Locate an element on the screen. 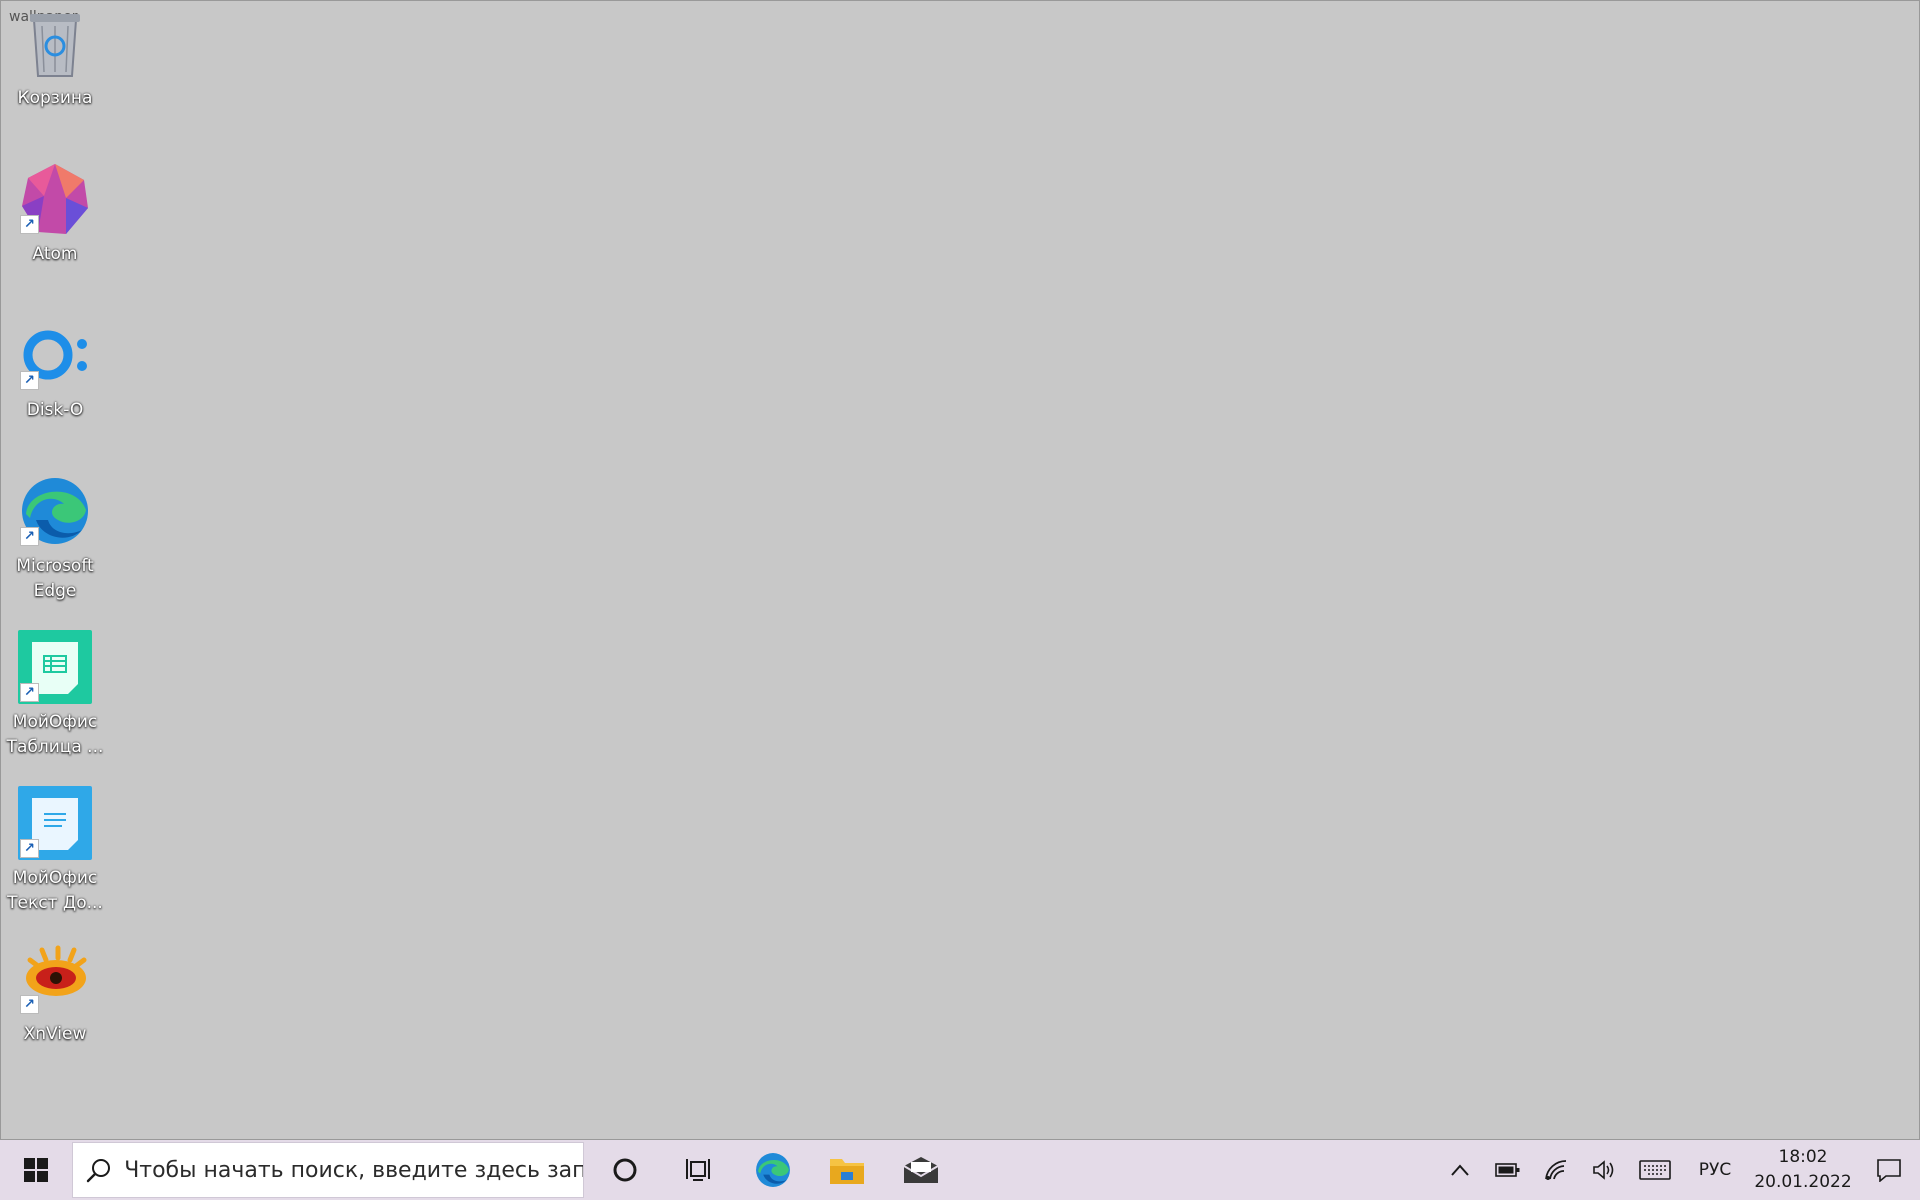 This screenshot has height=1200, width=1920. taskbar-file-explorer-button is located at coordinates (847, 1170).